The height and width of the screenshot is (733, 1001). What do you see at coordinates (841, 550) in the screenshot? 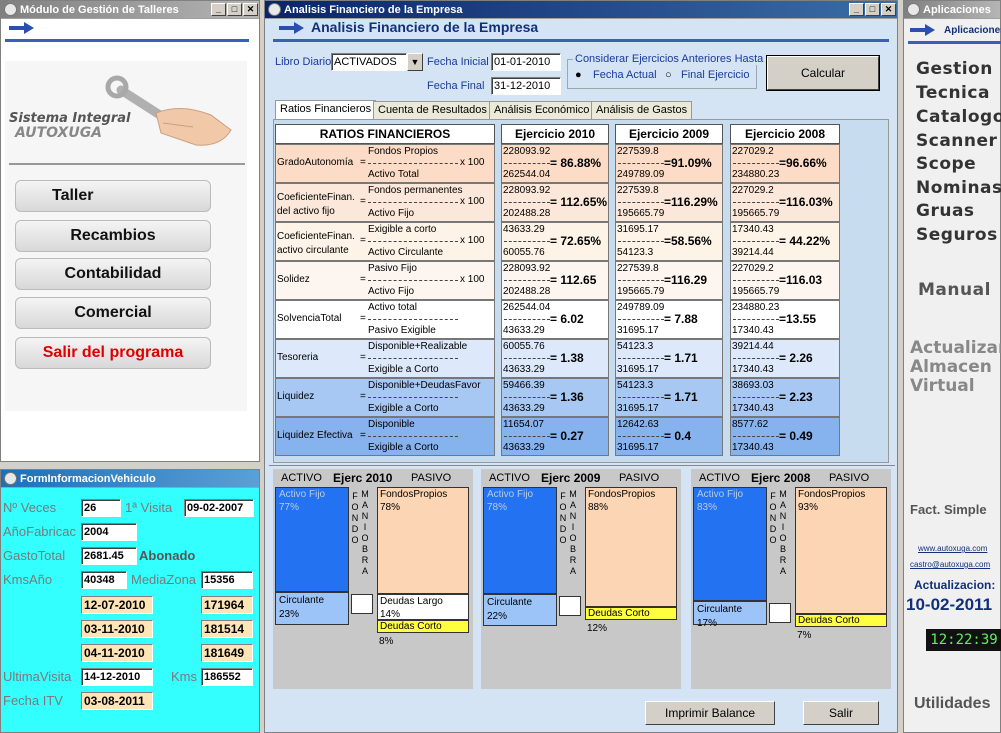
I see `fondos-propios-bar: FondosPropios 93%` at bounding box center [841, 550].